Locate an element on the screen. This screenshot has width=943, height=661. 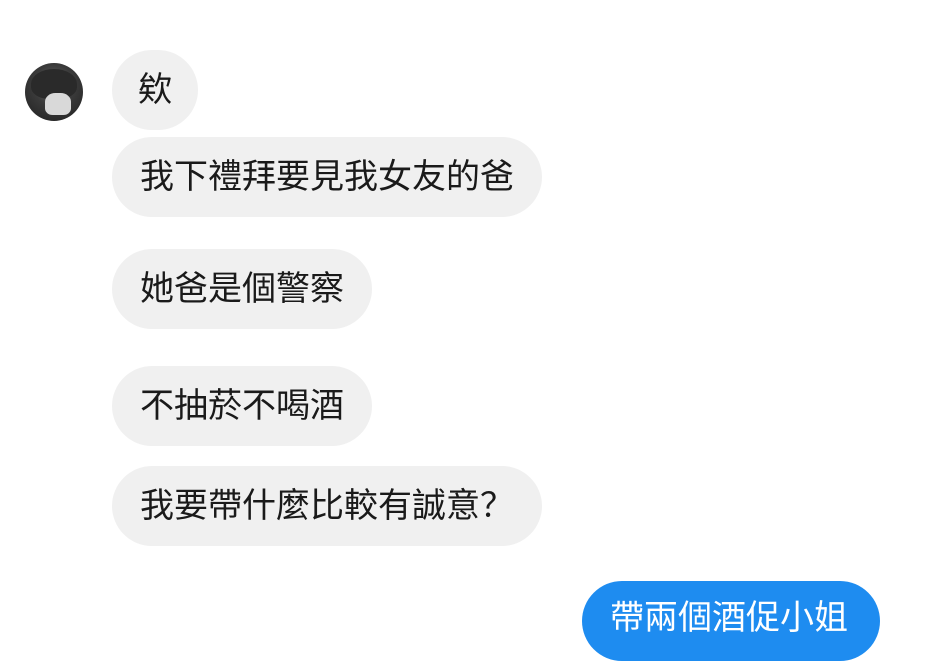
incoming-message-bubble: 她爸是個警察 is located at coordinates (242, 289).